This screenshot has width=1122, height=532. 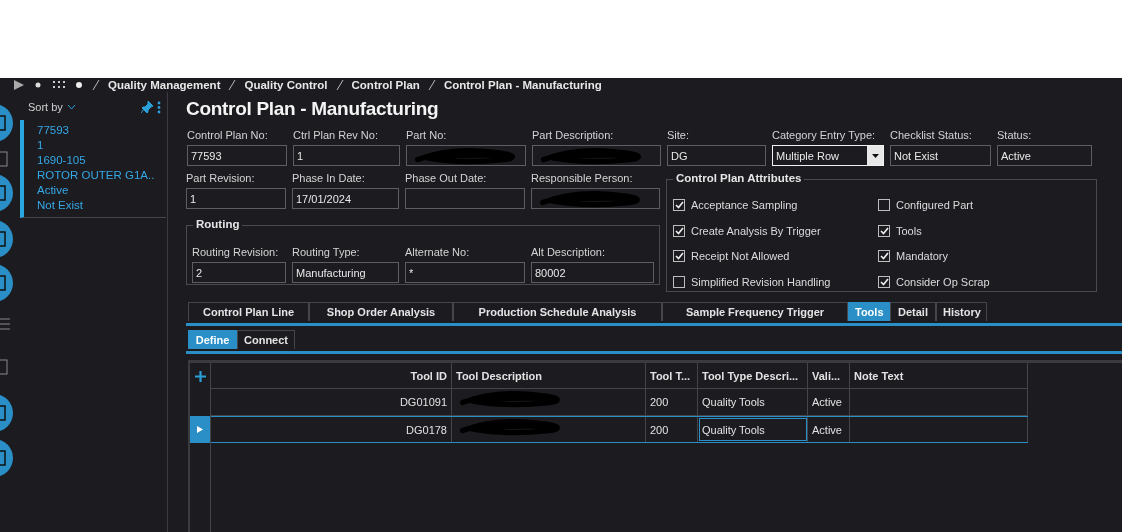 What do you see at coordinates (943, 281) in the screenshot?
I see `checkbox-label: Consider Op Scrap` at bounding box center [943, 281].